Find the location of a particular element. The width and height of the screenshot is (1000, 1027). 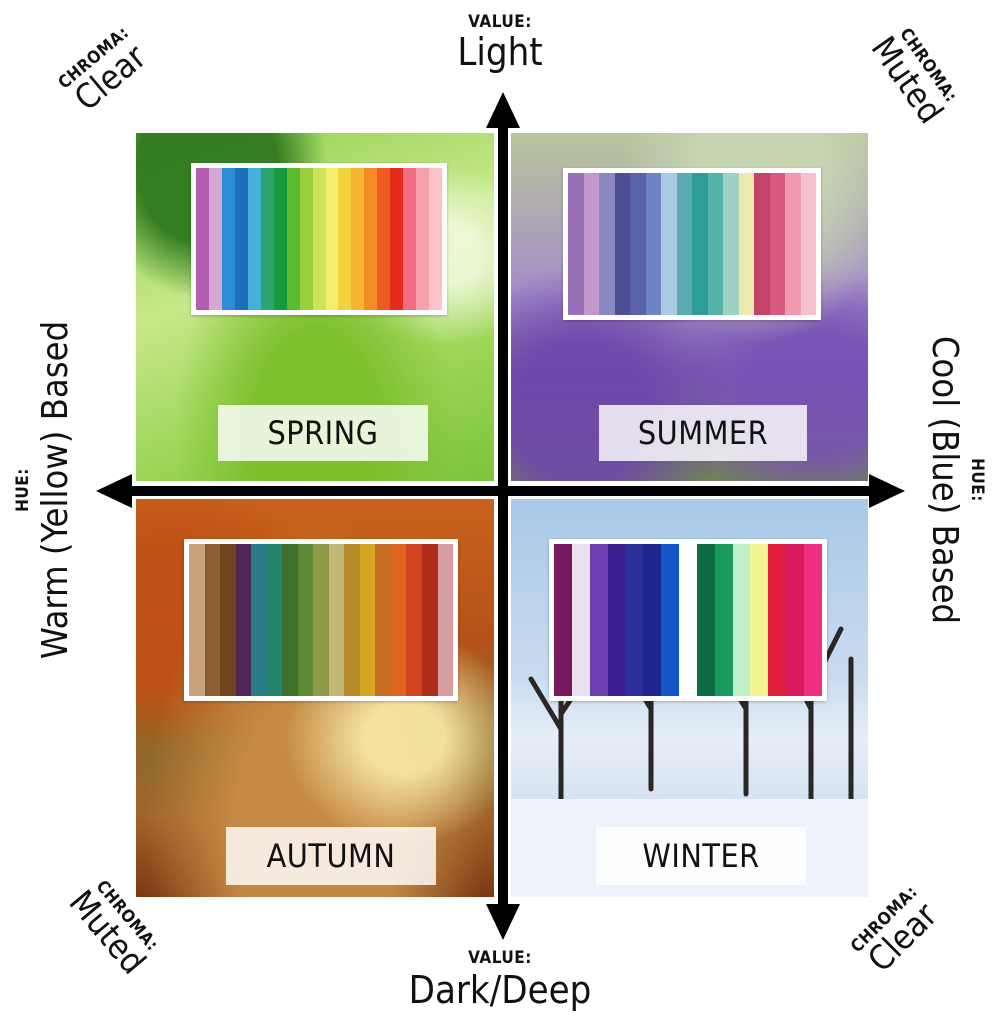

hue-left-label: HUE: is located at coordinates (23, 490).